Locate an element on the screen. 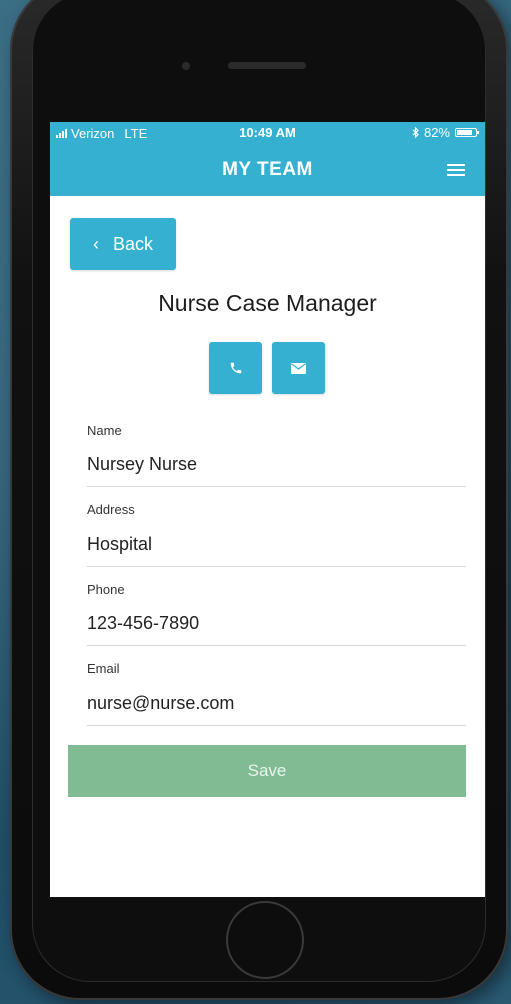  address-field is located at coordinates (276, 544).